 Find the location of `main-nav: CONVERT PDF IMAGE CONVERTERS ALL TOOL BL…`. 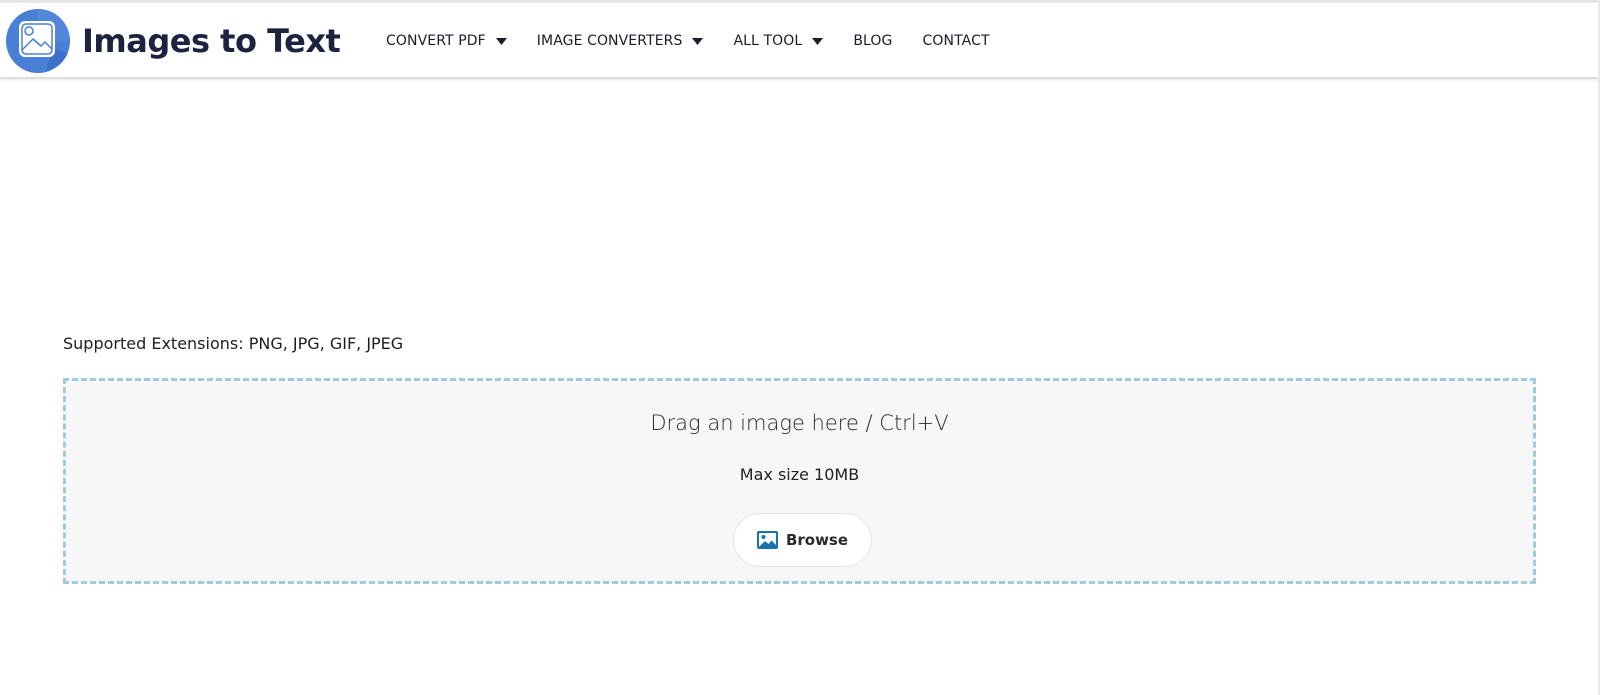

main-nav: CONVERT PDF IMAGE CONVERTERS ALL TOOL BL… is located at coordinates (703, 41).